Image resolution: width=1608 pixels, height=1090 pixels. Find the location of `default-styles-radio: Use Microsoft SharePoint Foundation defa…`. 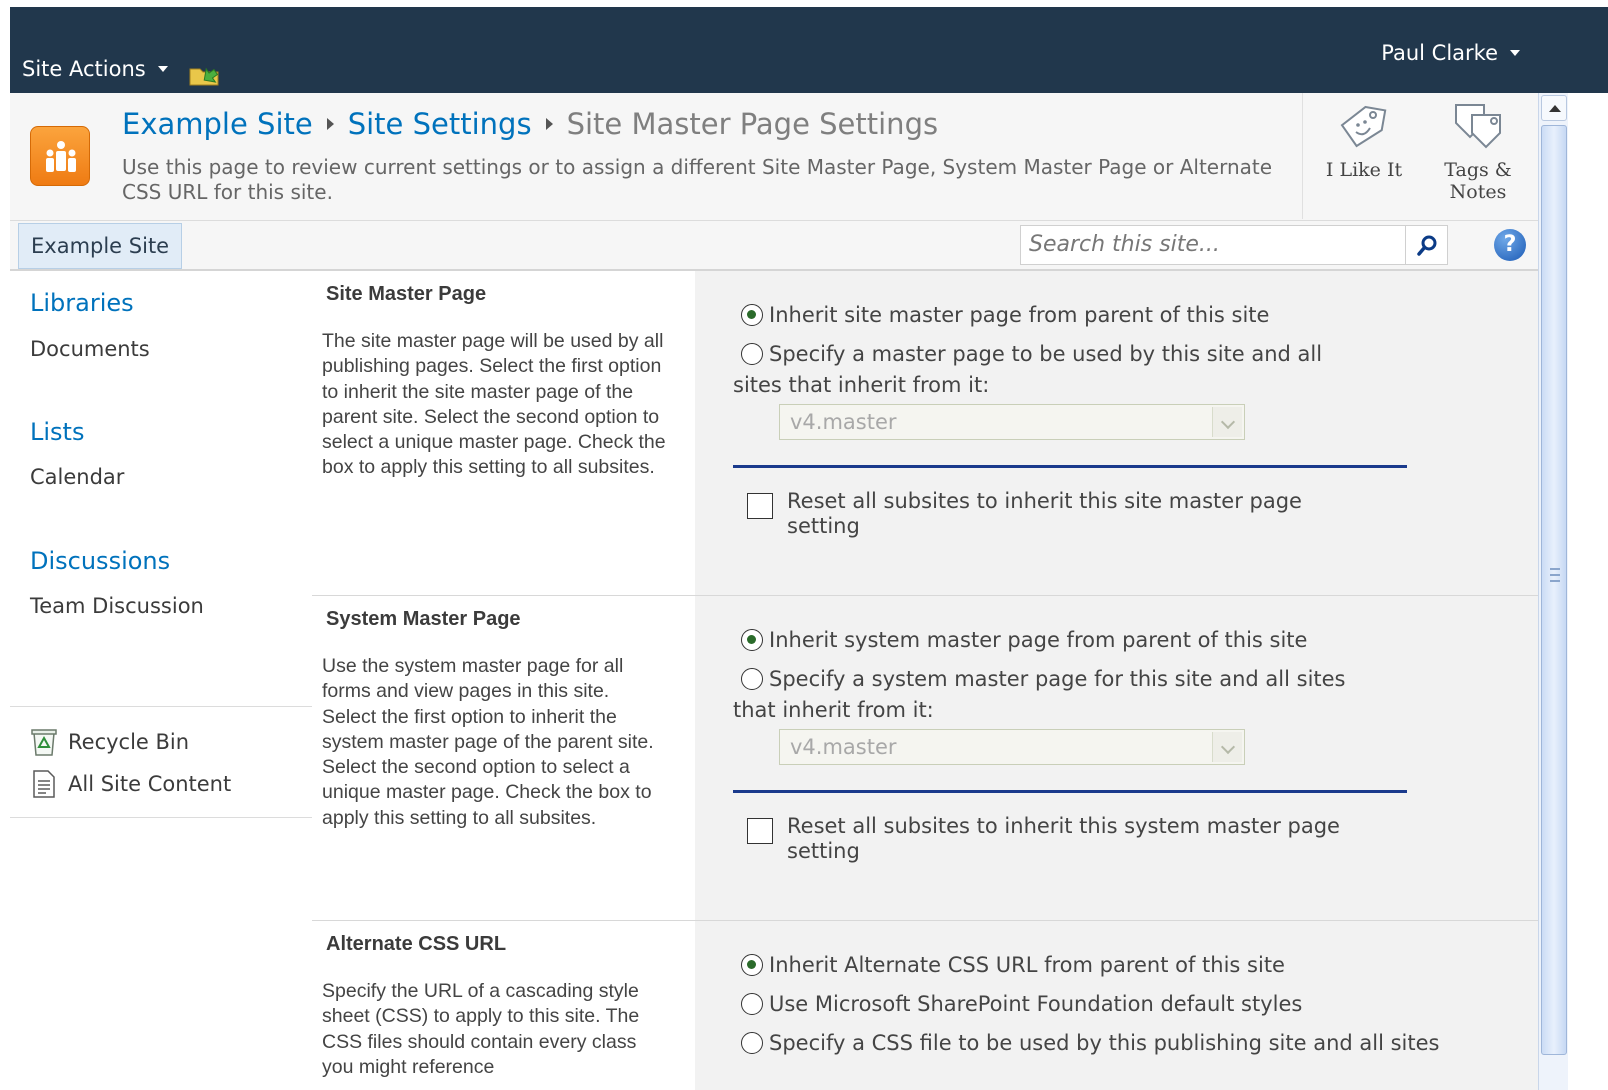

default-styles-radio: Use Microsoft SharePoint Foundation defa… is located at coordinates (1021, 1004).